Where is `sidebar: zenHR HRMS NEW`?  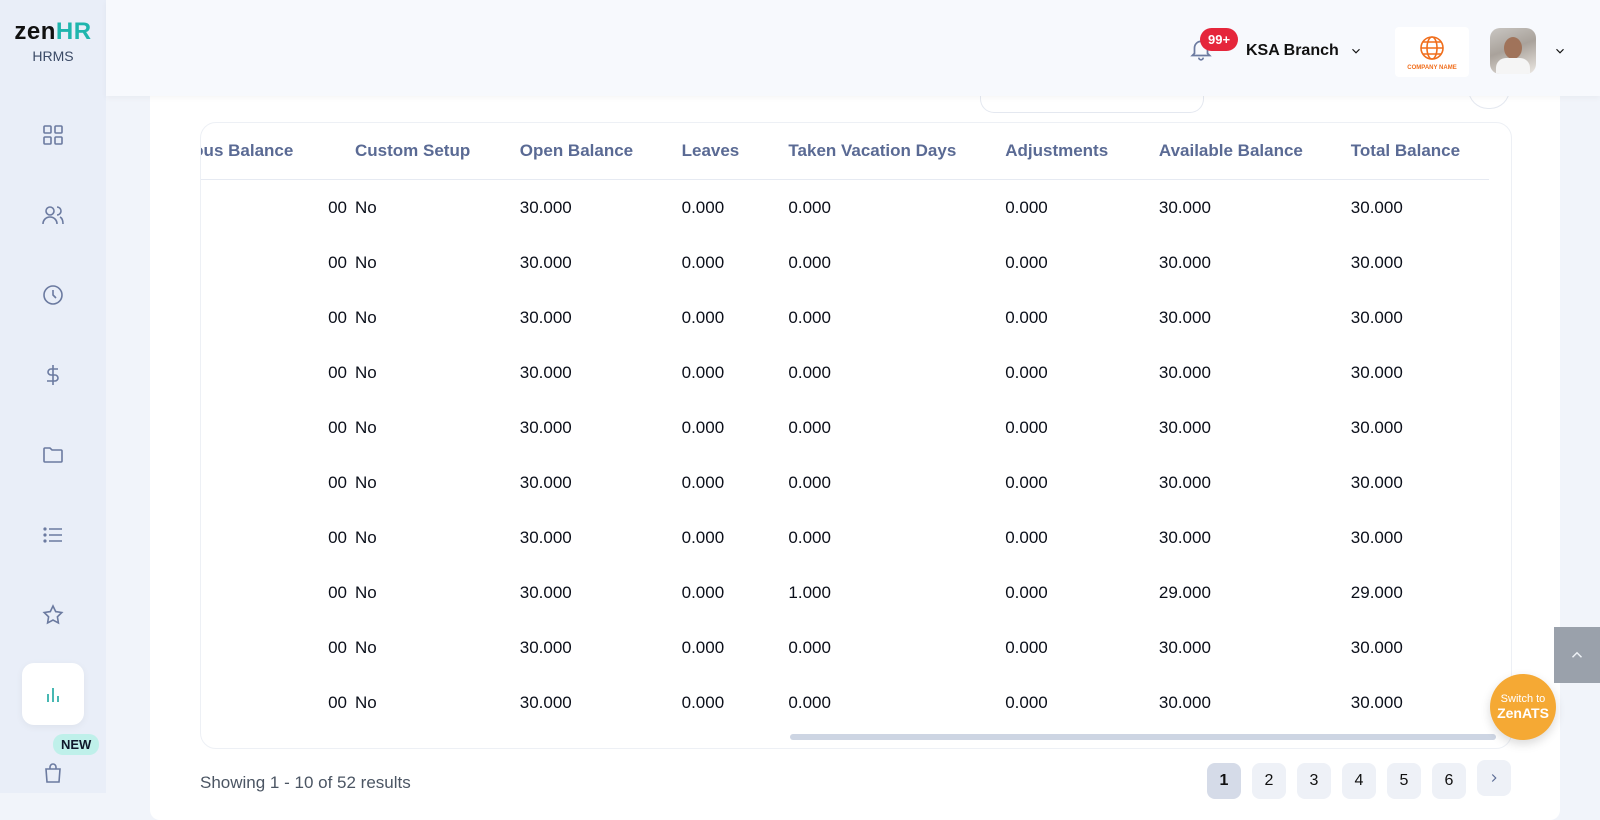
sidebar: zenHR HRMS NEW is located at coordinates (53, 396).